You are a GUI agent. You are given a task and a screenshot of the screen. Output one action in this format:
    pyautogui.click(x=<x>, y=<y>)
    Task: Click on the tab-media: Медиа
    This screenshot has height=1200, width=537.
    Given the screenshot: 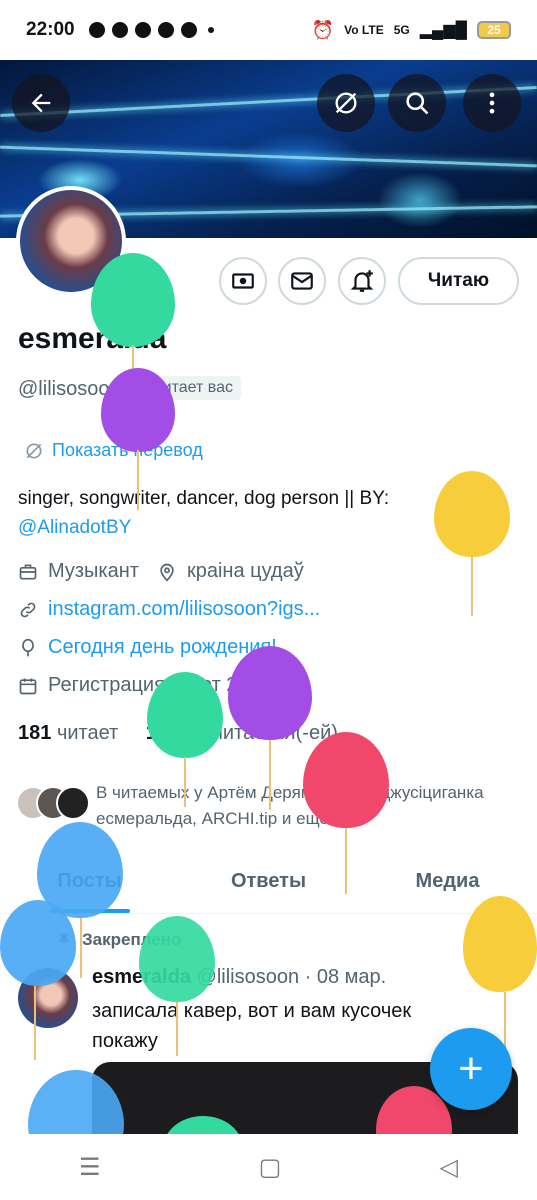 What is the action you would take?
    pyautogui.click(x=447, y=885)
    